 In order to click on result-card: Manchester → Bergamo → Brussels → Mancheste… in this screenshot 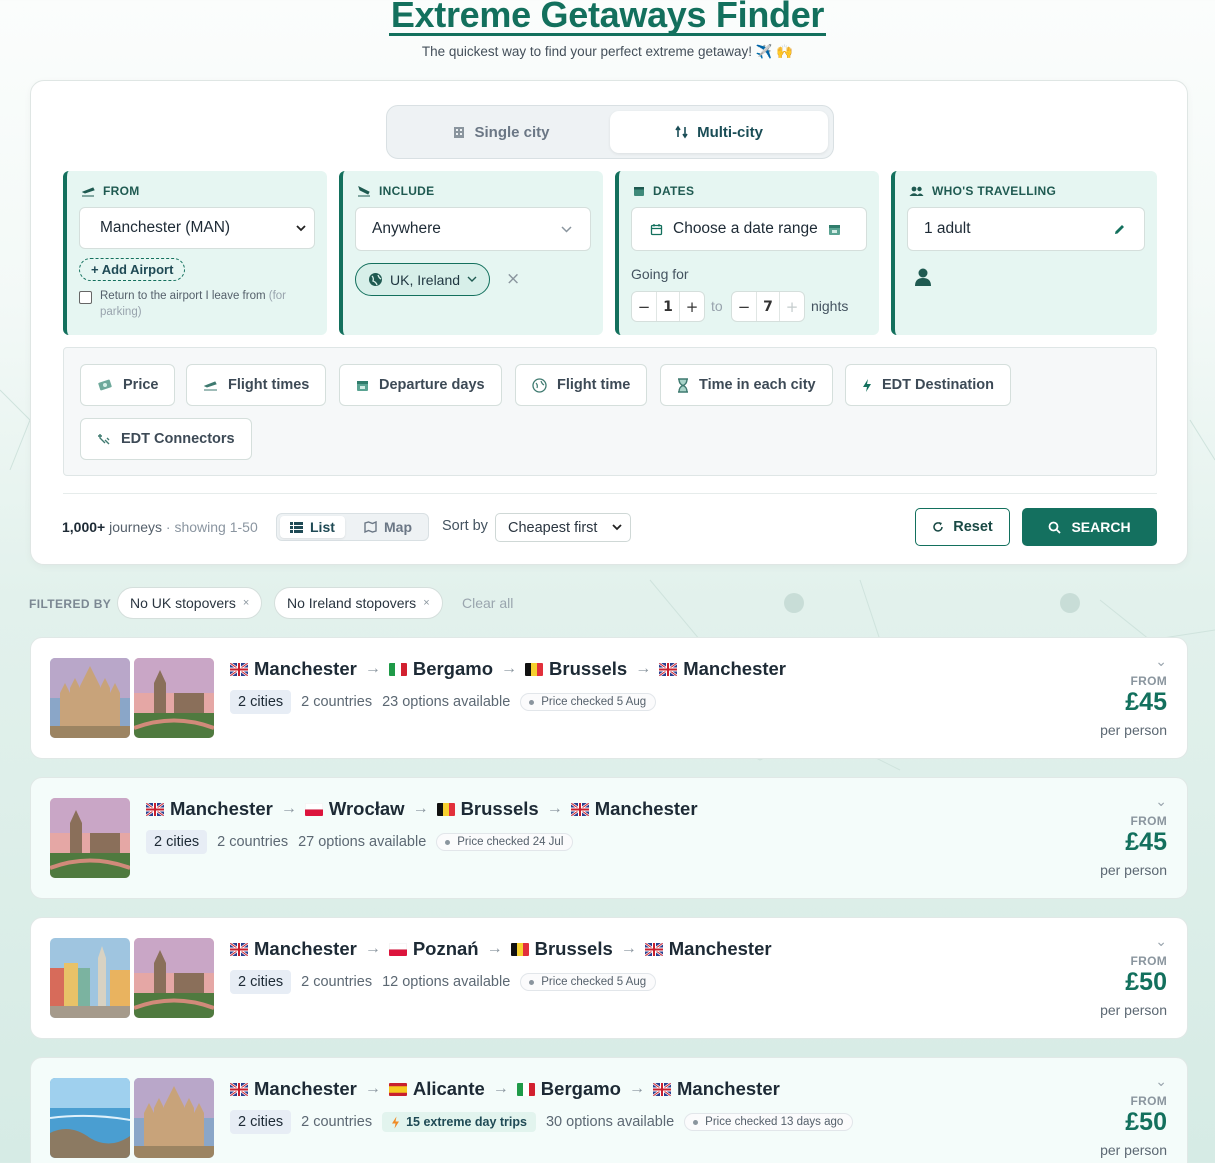, I will do `click(609, 698)`.